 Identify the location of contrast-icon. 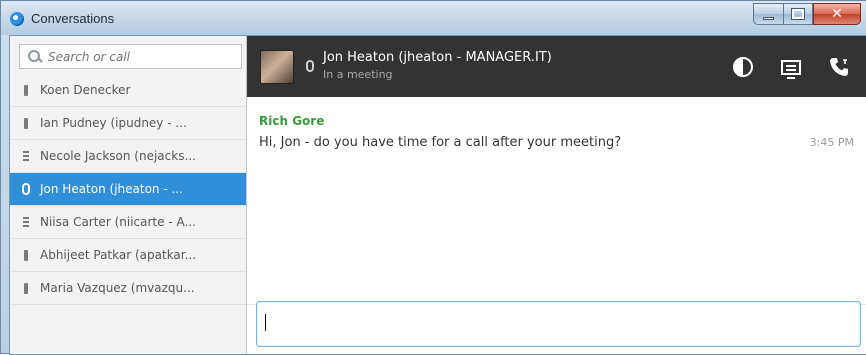
(743, 67).